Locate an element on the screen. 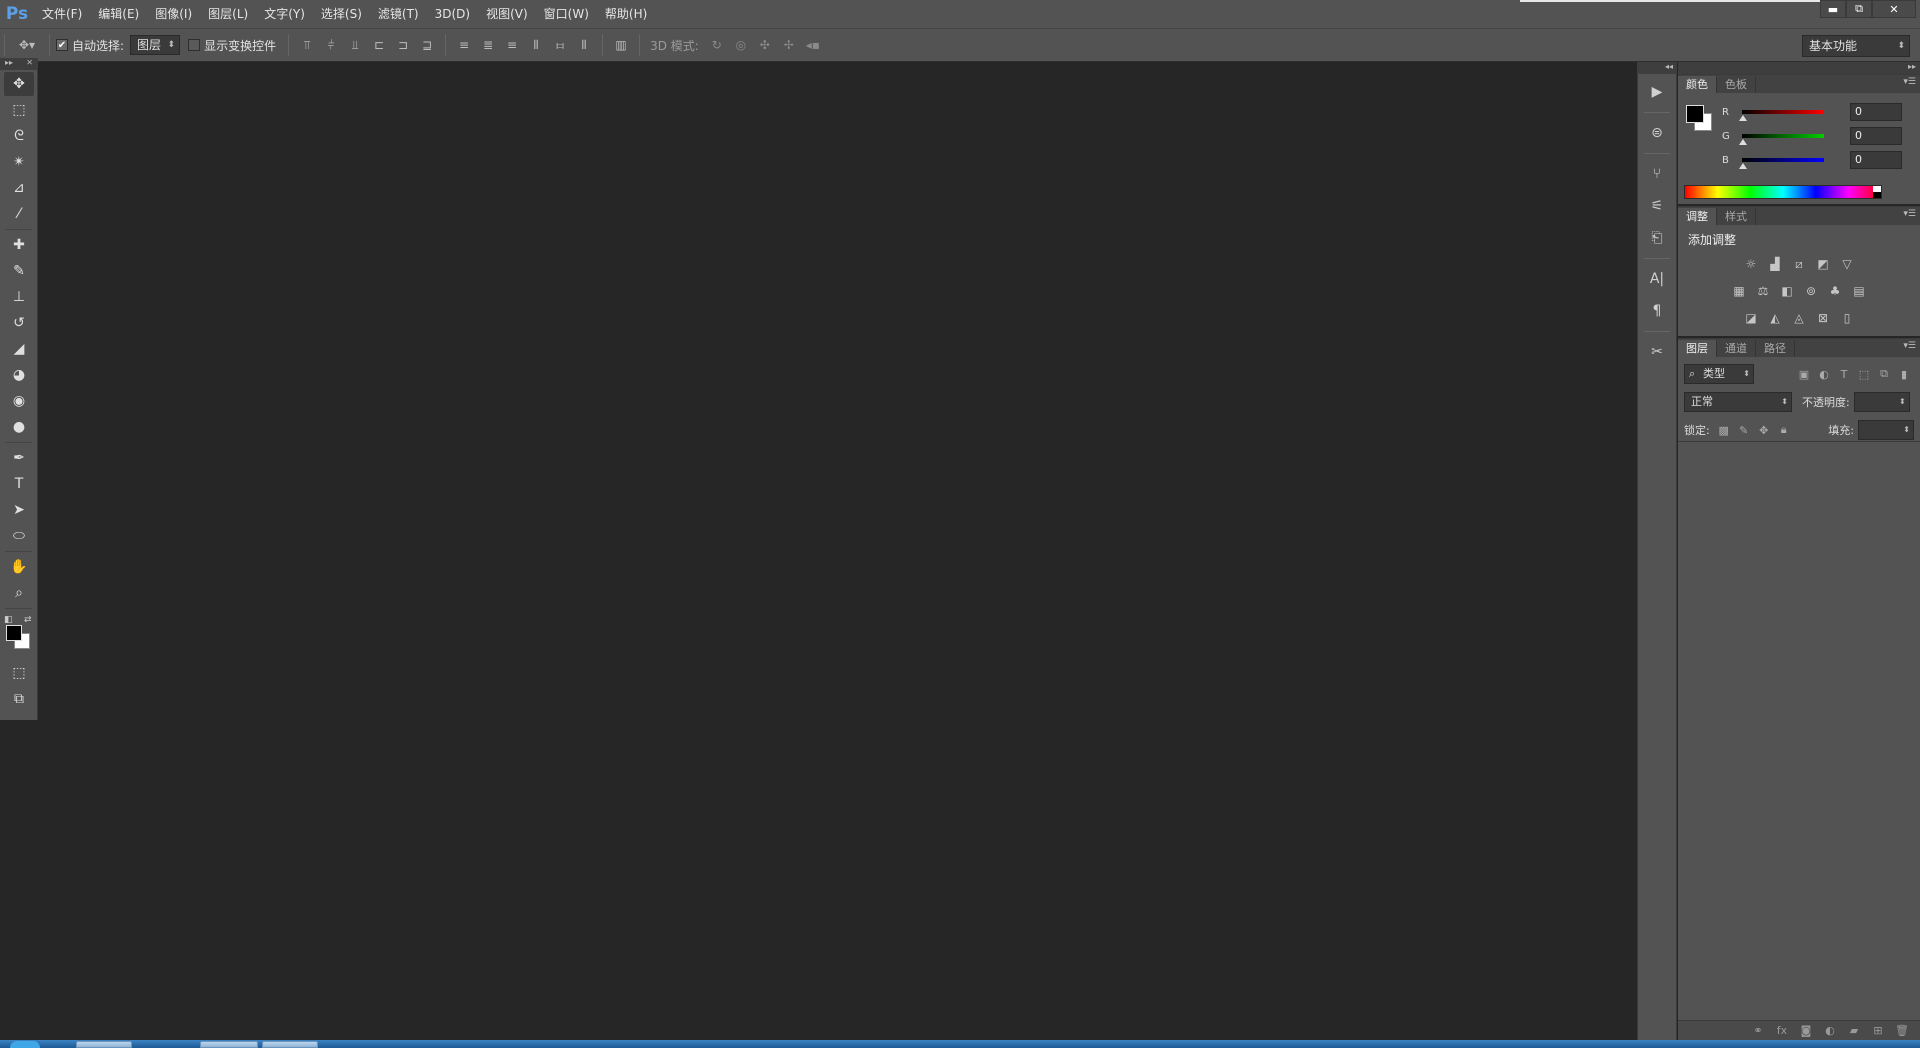 The height and width of the screenshot is (1048, 1920). close-panel-icon: ✕ is located at coordinates (29, 64).